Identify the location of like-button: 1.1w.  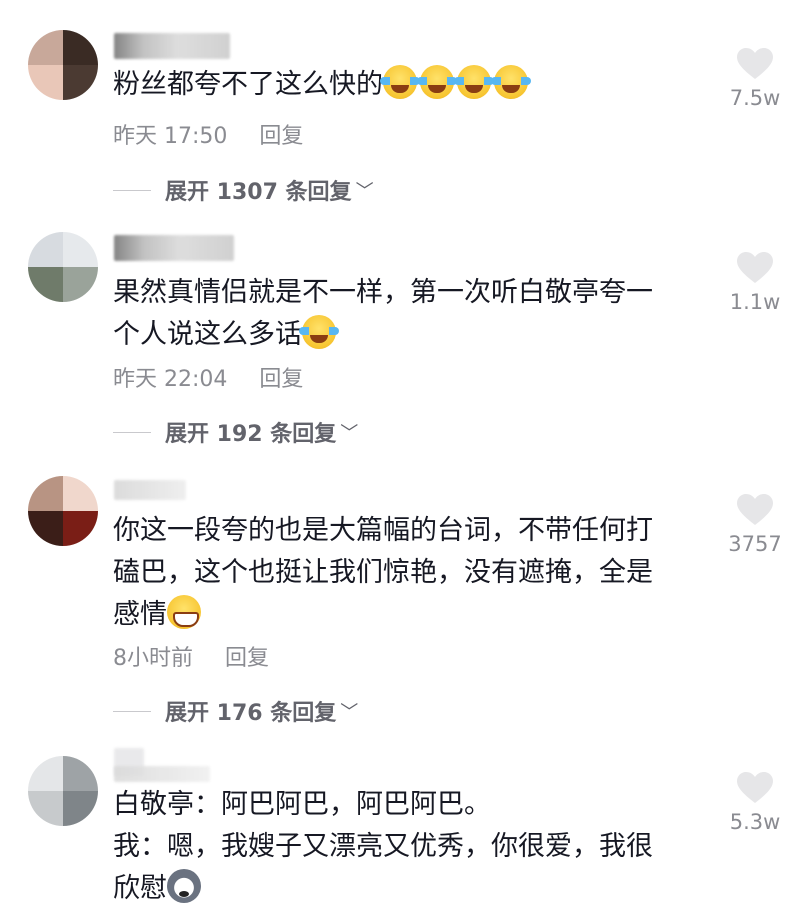
(755, 283).